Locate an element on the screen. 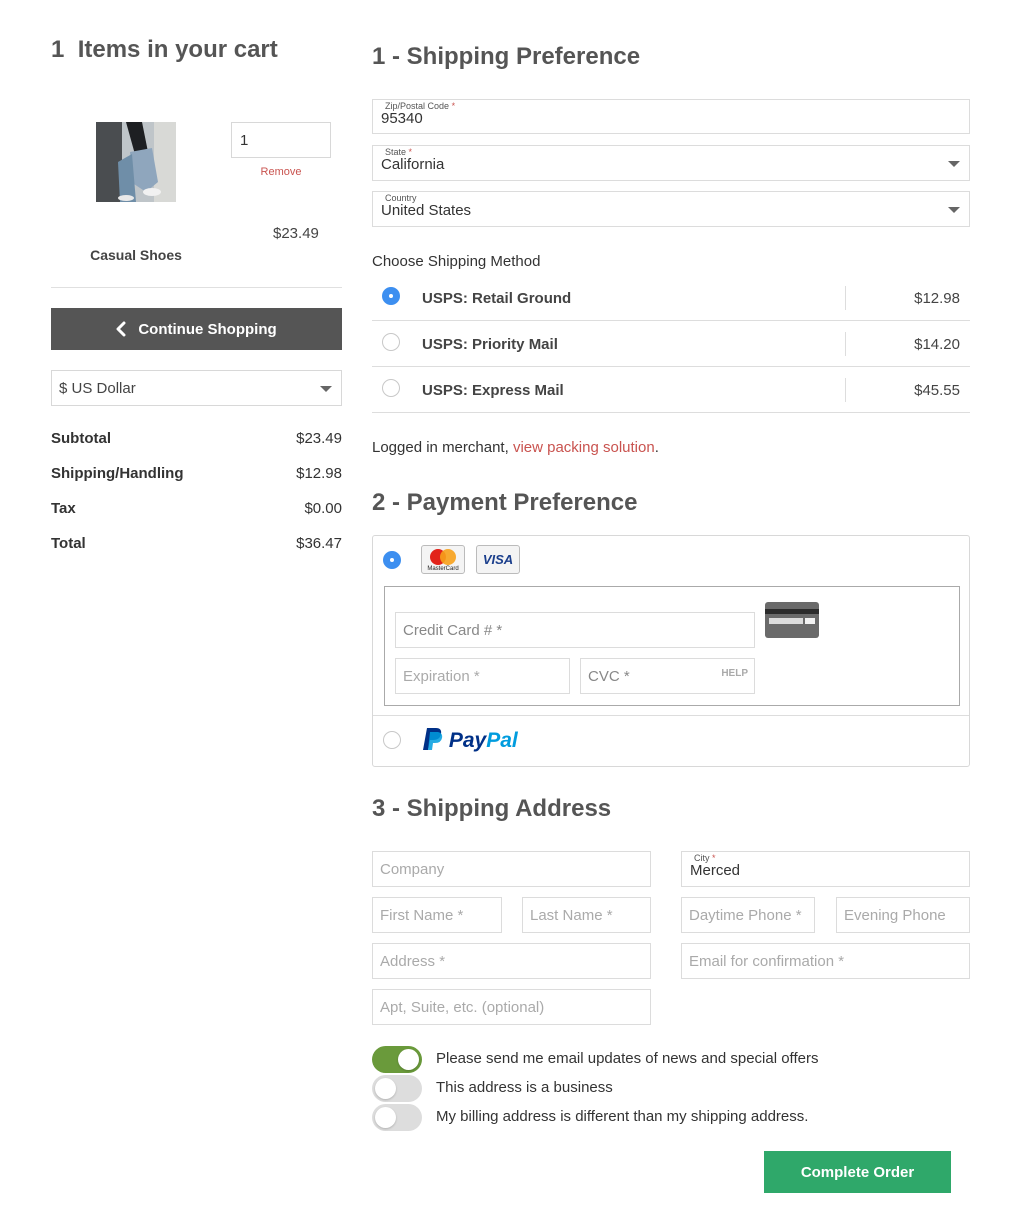  country-select: Country United States is located at coordinates (671, 209).